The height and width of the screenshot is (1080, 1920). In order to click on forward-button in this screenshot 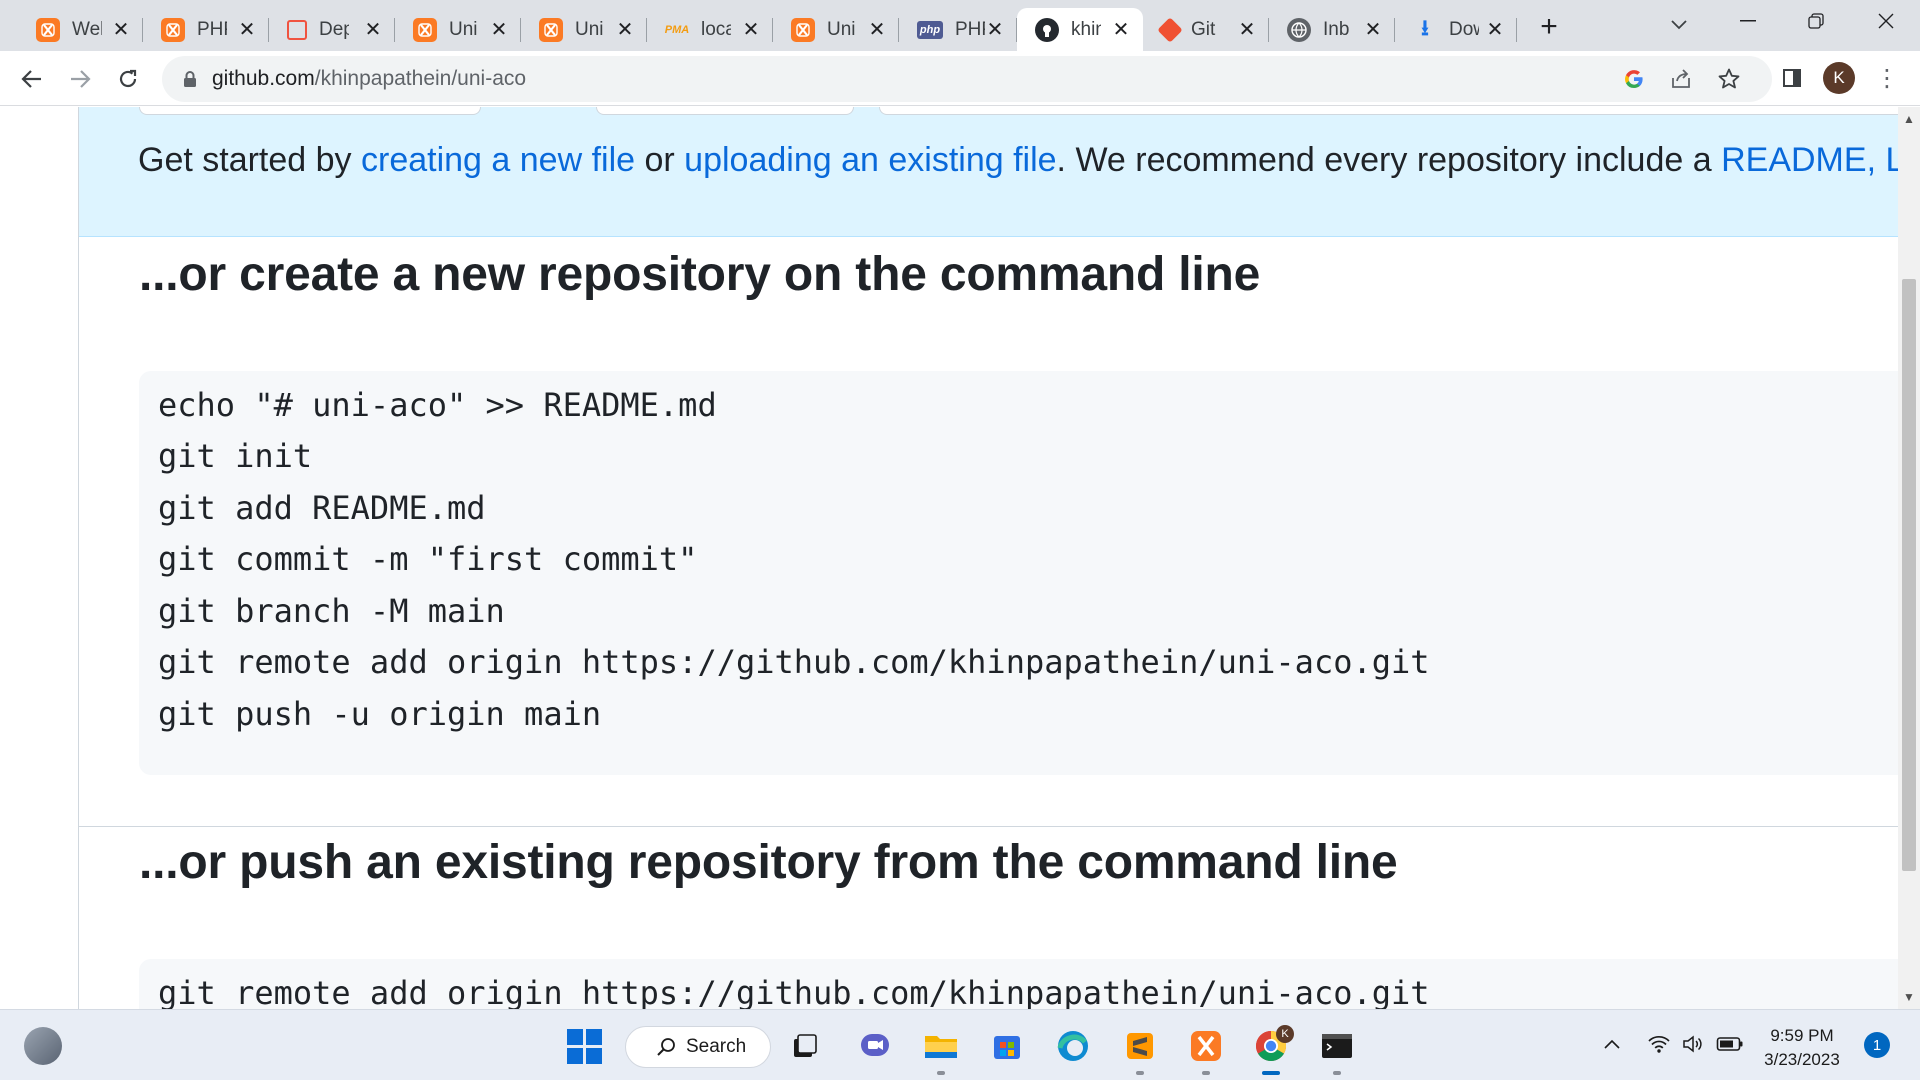, I will do `click(80, 79)`.